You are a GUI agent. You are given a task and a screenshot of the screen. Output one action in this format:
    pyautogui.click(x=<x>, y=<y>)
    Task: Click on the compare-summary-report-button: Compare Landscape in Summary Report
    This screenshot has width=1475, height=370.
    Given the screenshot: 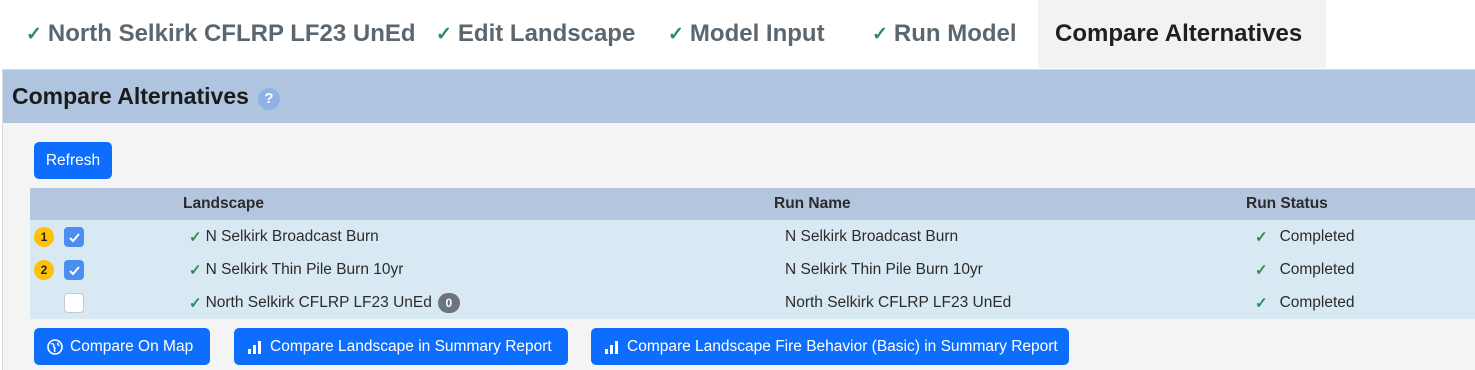 What is the action you would take?
    pyautogui.click(x=401, y=346)
    